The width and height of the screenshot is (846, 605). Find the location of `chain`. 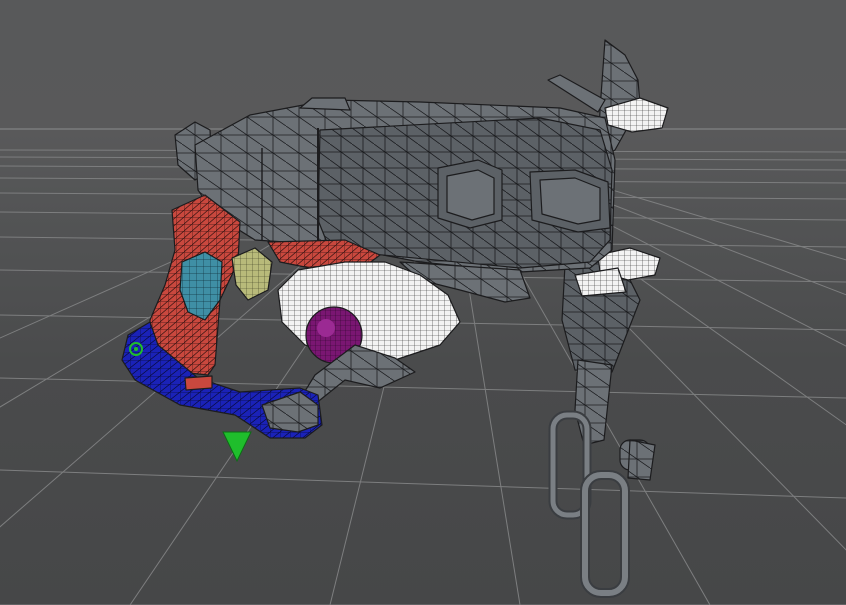

chain is located at coordinates (602, 428).